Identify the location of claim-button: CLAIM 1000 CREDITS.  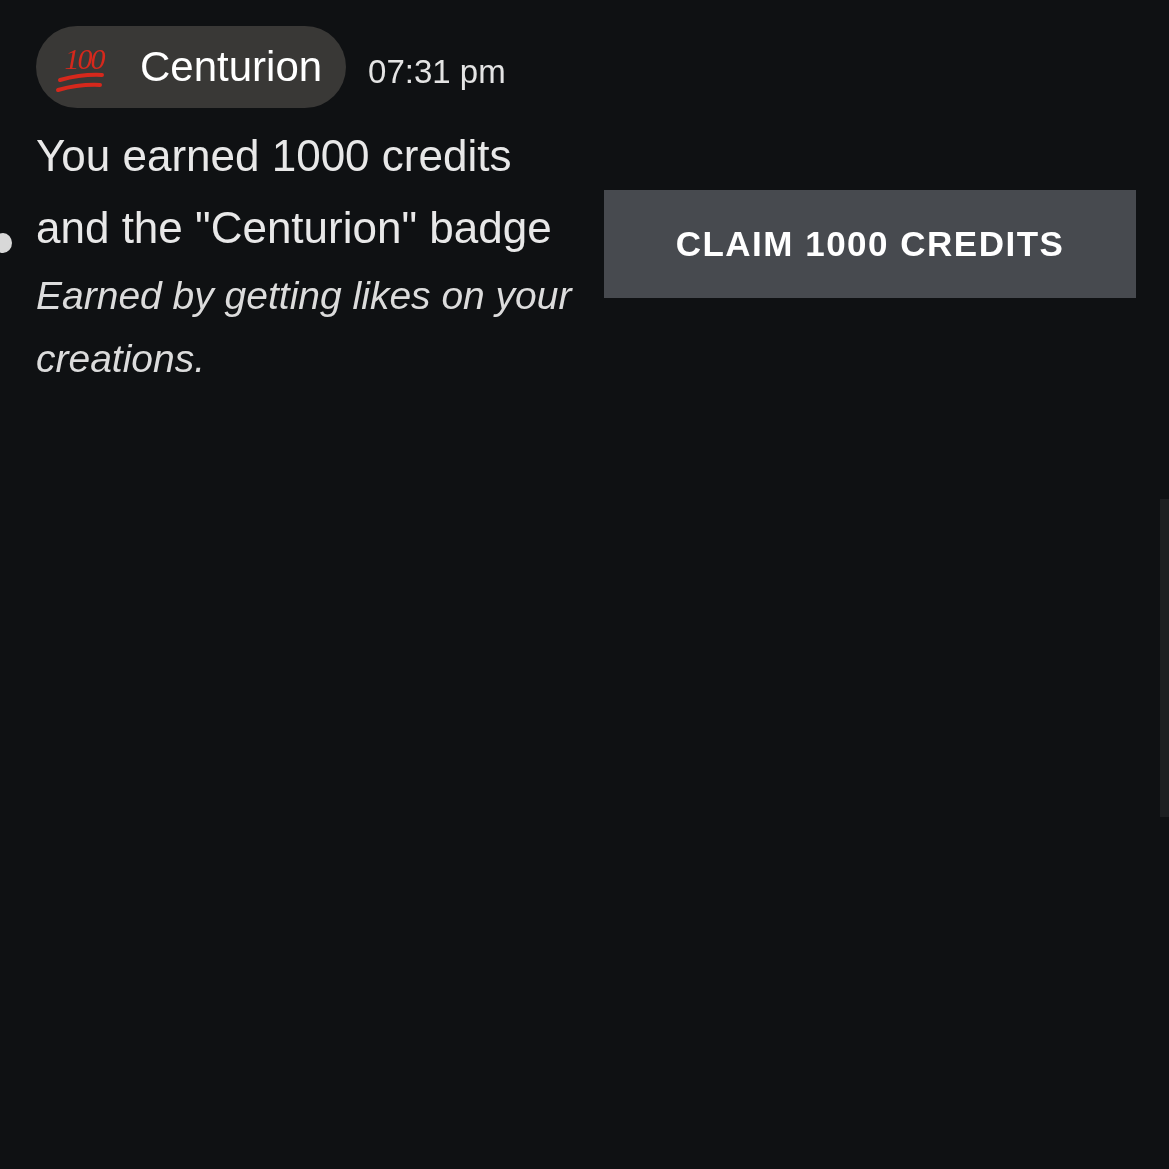
(870, 244).